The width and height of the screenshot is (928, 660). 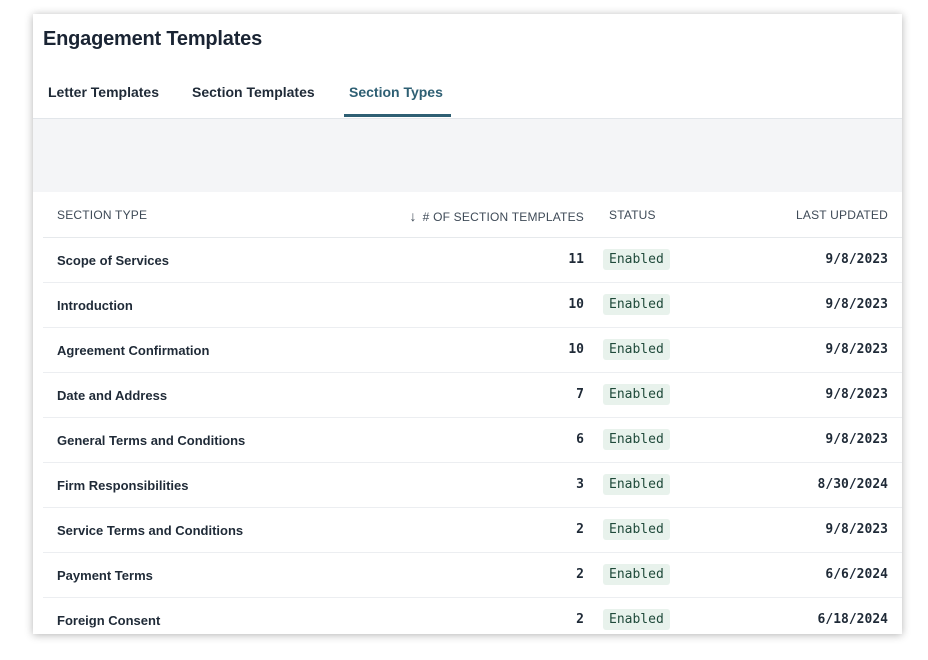 What do you see at coordinates (472, 260) in the screenshot?
I see `table-row: Scope of Services 11 Enabled 9/8/2023` at bounding box center [472, 260].